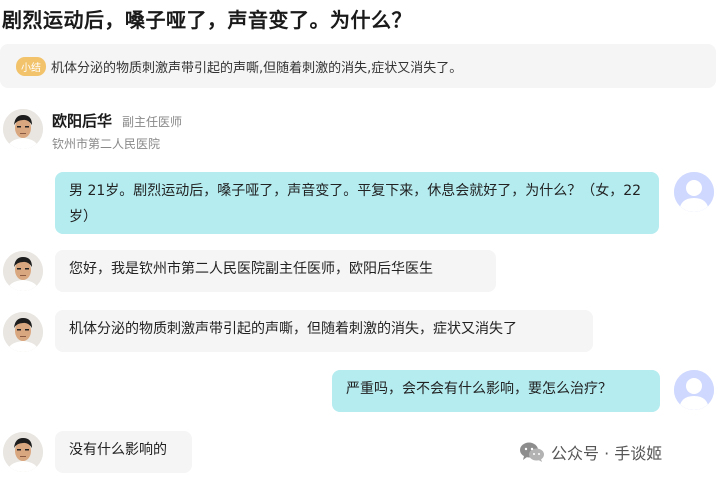 This screenshot has width=718, height=482. Describe the element at coordinates (207, 20) in the screenshot. I see `question-title: 剧烈运动后，嗓子哑了，声音变了。为什么？` at that location.